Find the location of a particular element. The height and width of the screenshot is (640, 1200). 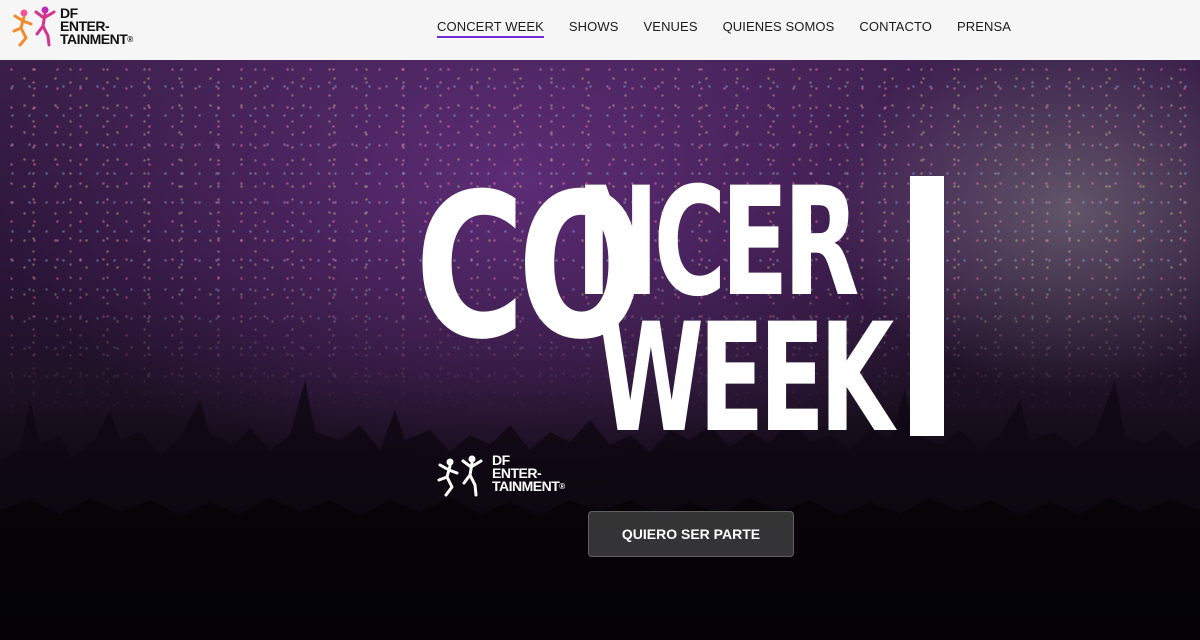

join-cta-button: QUIERO SER PARTE is located at coordinates (691, 534).